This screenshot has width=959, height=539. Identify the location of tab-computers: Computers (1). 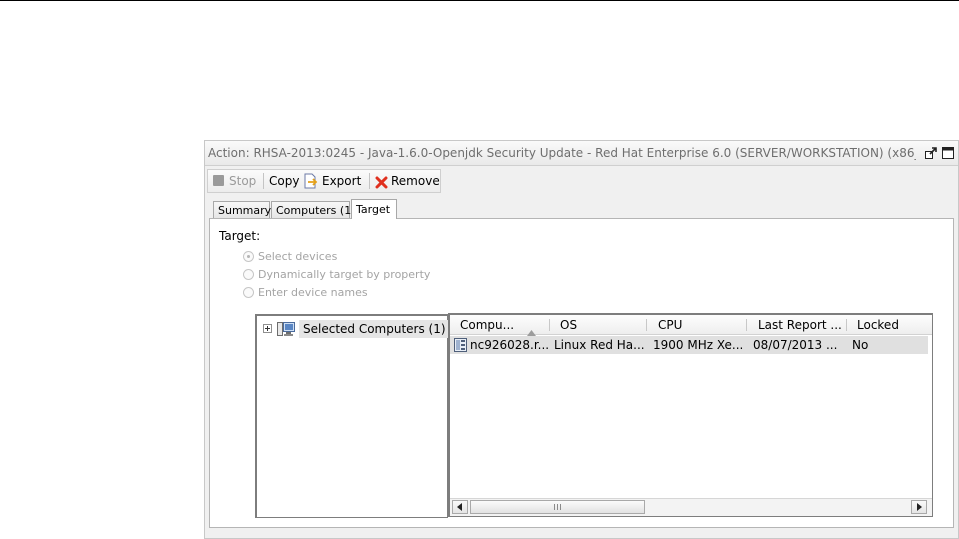
(313, 209).